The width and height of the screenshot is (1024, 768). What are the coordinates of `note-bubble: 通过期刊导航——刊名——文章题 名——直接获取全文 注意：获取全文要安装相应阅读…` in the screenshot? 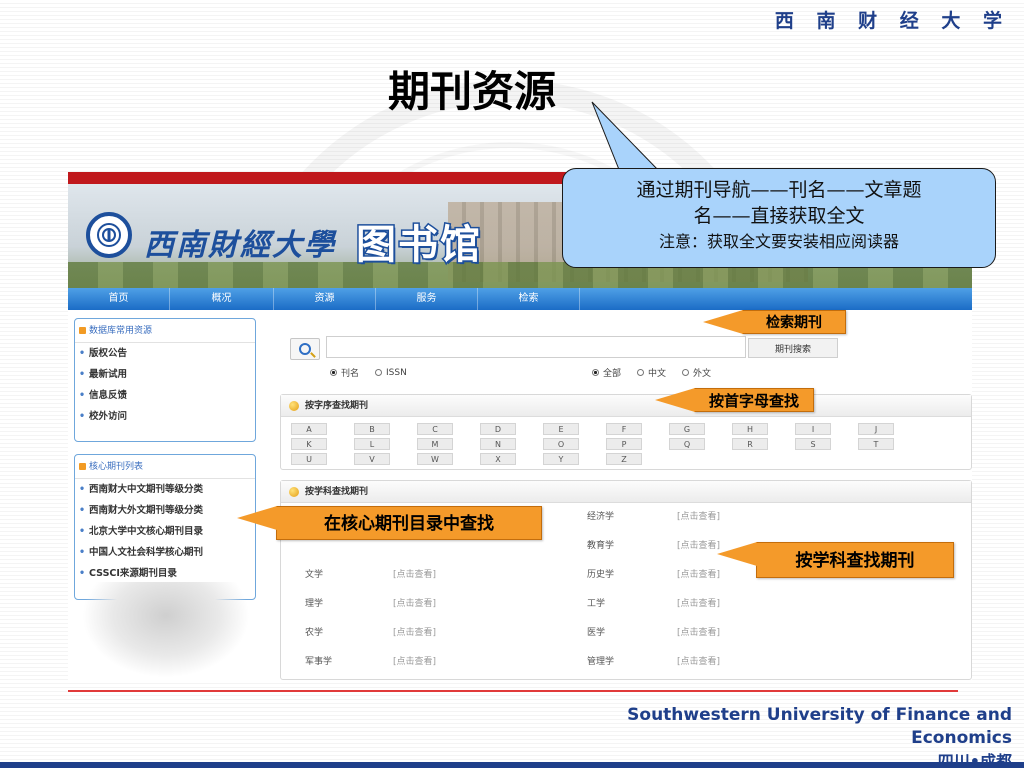 It's located at (779, 218).